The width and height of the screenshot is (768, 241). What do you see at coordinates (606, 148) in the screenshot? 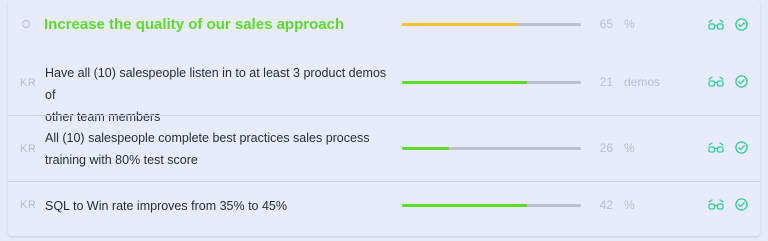
I see `kr-value: 26` at bounding box center [606, 148].